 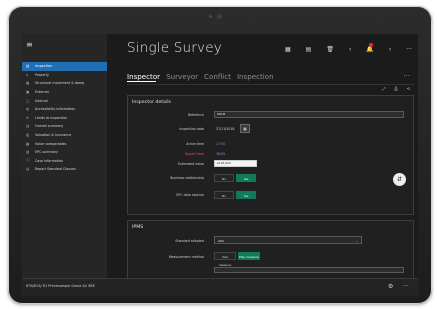 I want to click on measurement-detail-field, so click(x=309, y=270).